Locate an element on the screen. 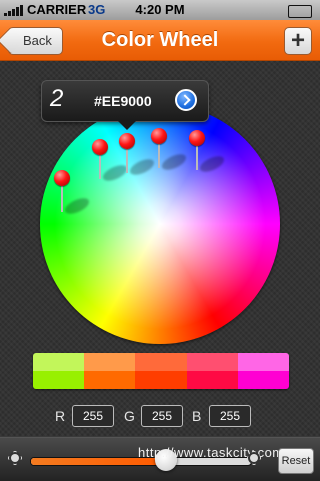 The height and width of the screenshot is (481, 320). selected-color-popup: 2 #EE9000 is located at coordinates (125, 105).